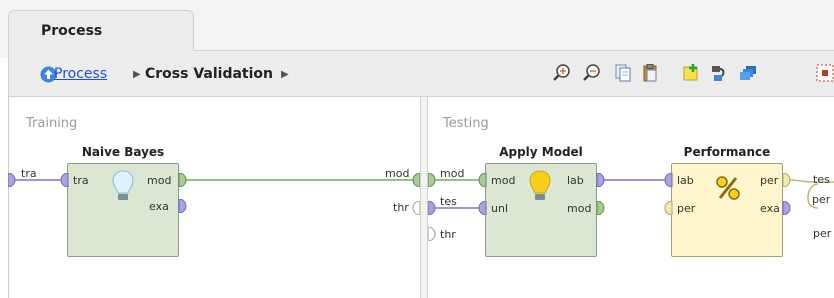 Image resolution: width=834 pixels, height=298 pixels. What do you see at coordinates (52, 123) in the screenshot?
I see `training-title: Training` at bounding box center [52, 123].